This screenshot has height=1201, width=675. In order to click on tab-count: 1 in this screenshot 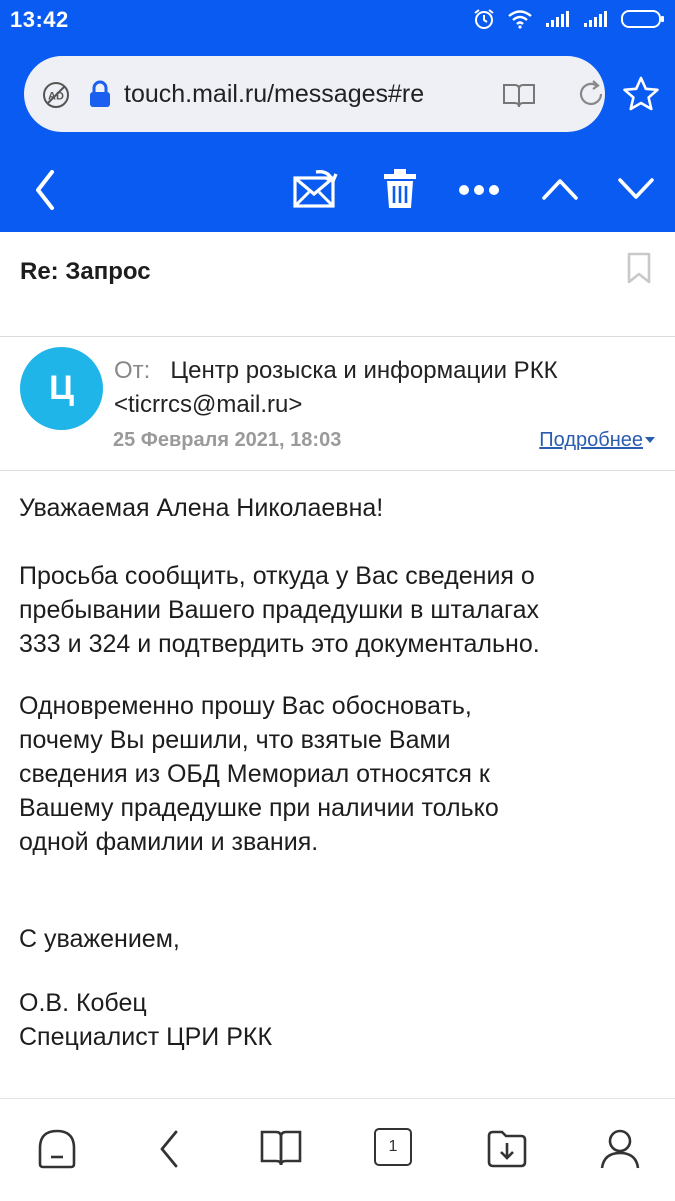, I will do `click(393, 1146)`.